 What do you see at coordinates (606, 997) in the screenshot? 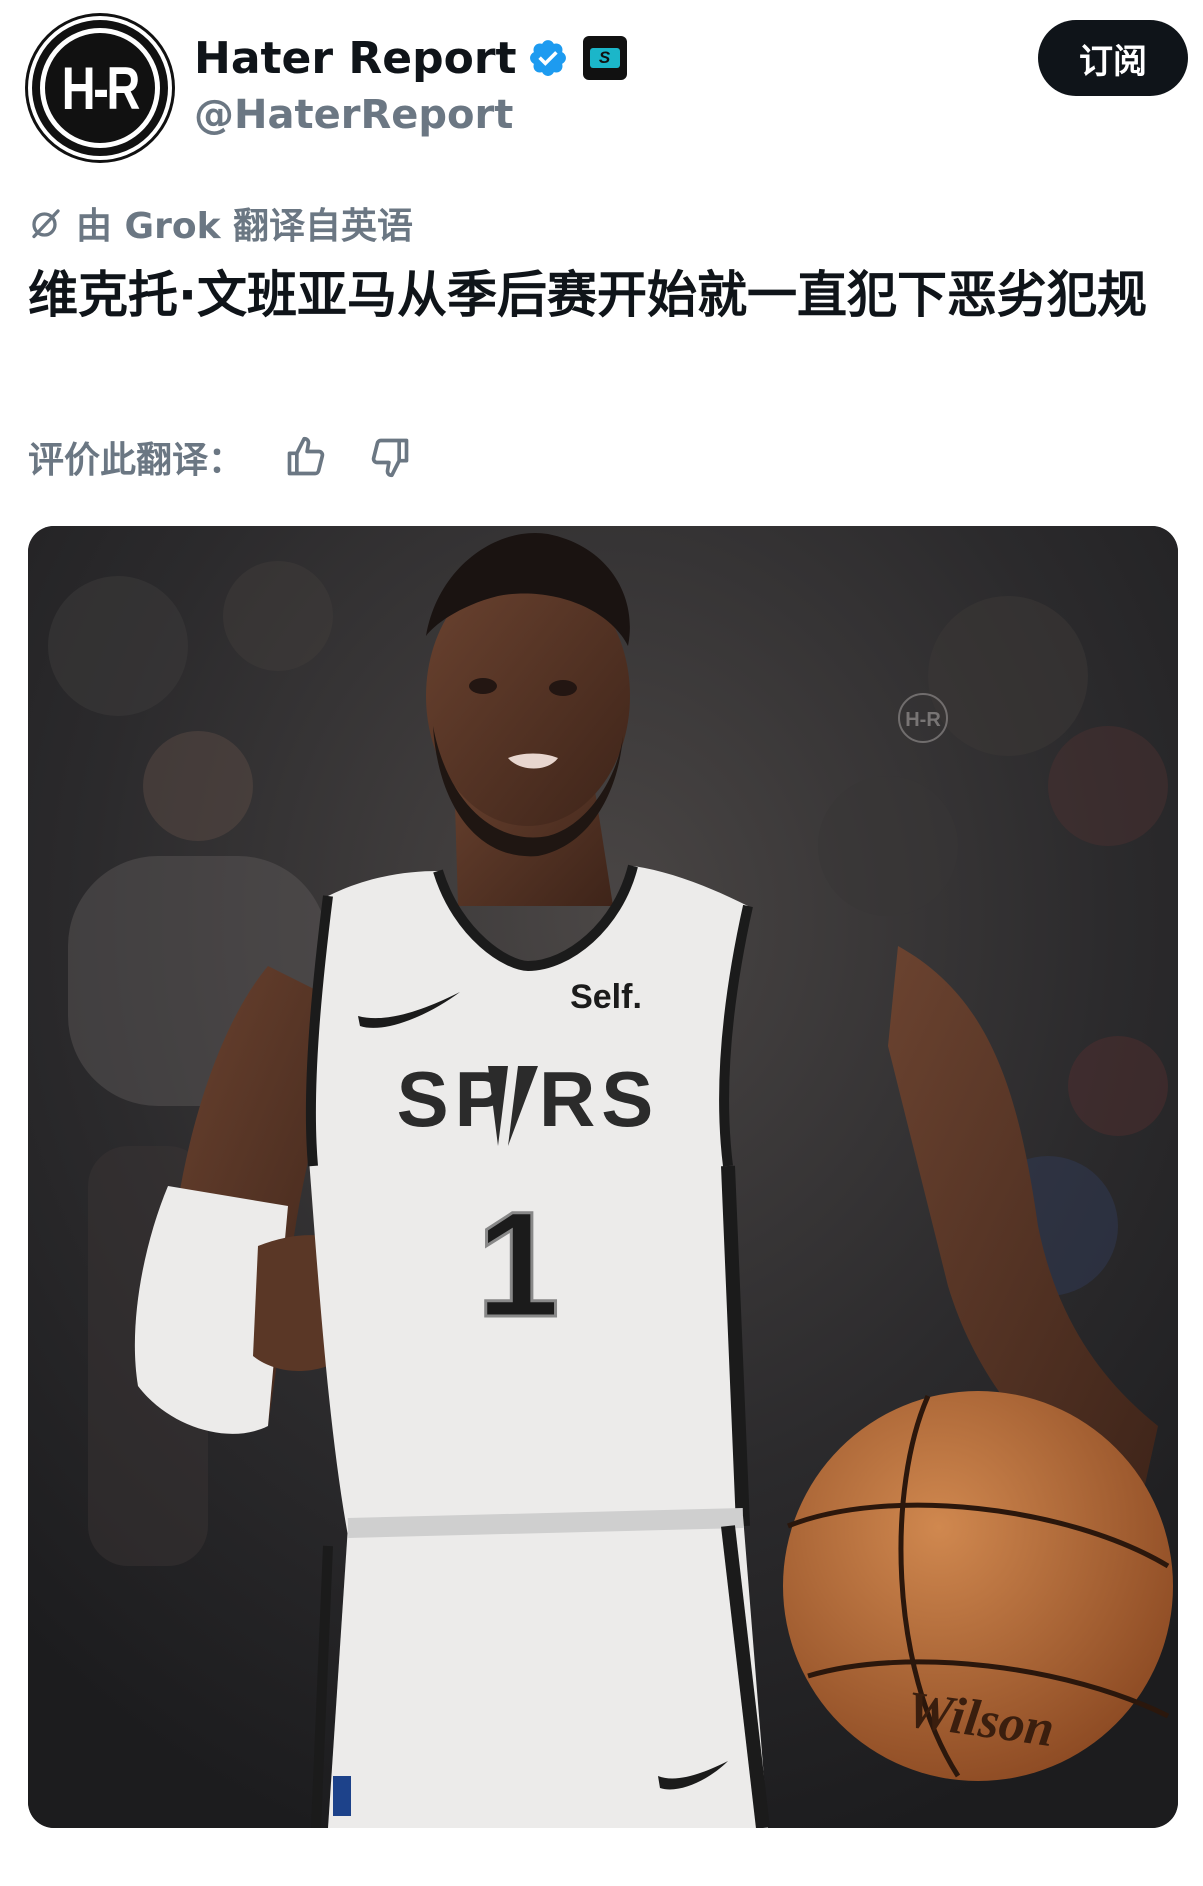
I see `jersey-sponsor: Self.` at bounding box center [606, 997].